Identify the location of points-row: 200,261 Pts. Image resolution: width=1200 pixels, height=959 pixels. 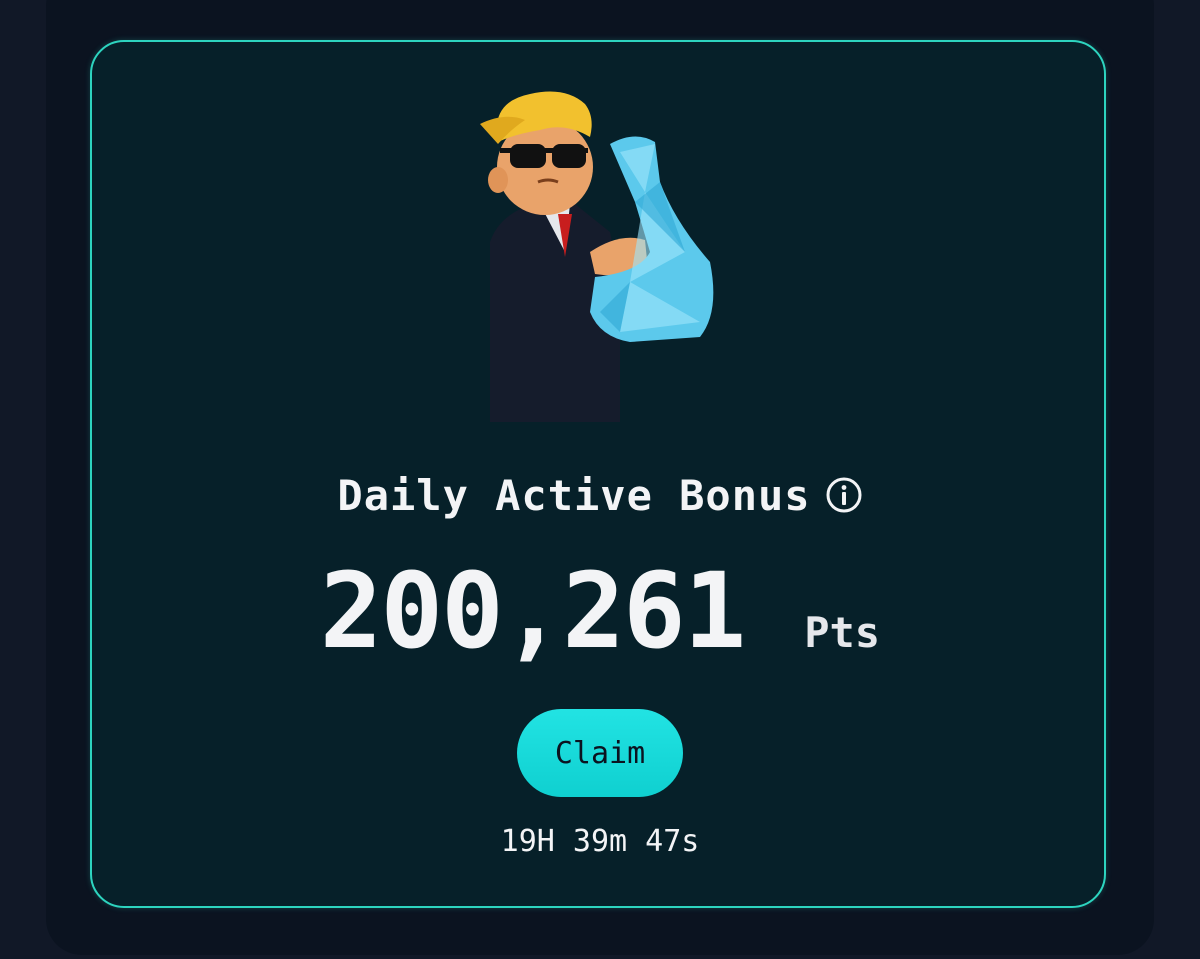
(600, 611).